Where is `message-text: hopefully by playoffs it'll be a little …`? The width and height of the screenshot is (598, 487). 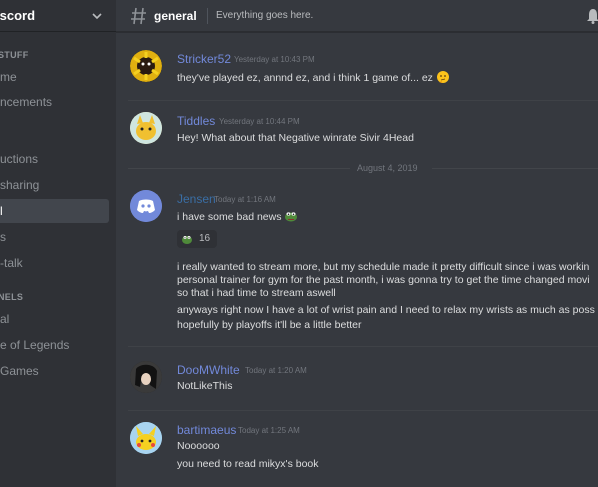 message-text: hopefully by playoffs it'll be a little … is located at coordinates (269, 325).